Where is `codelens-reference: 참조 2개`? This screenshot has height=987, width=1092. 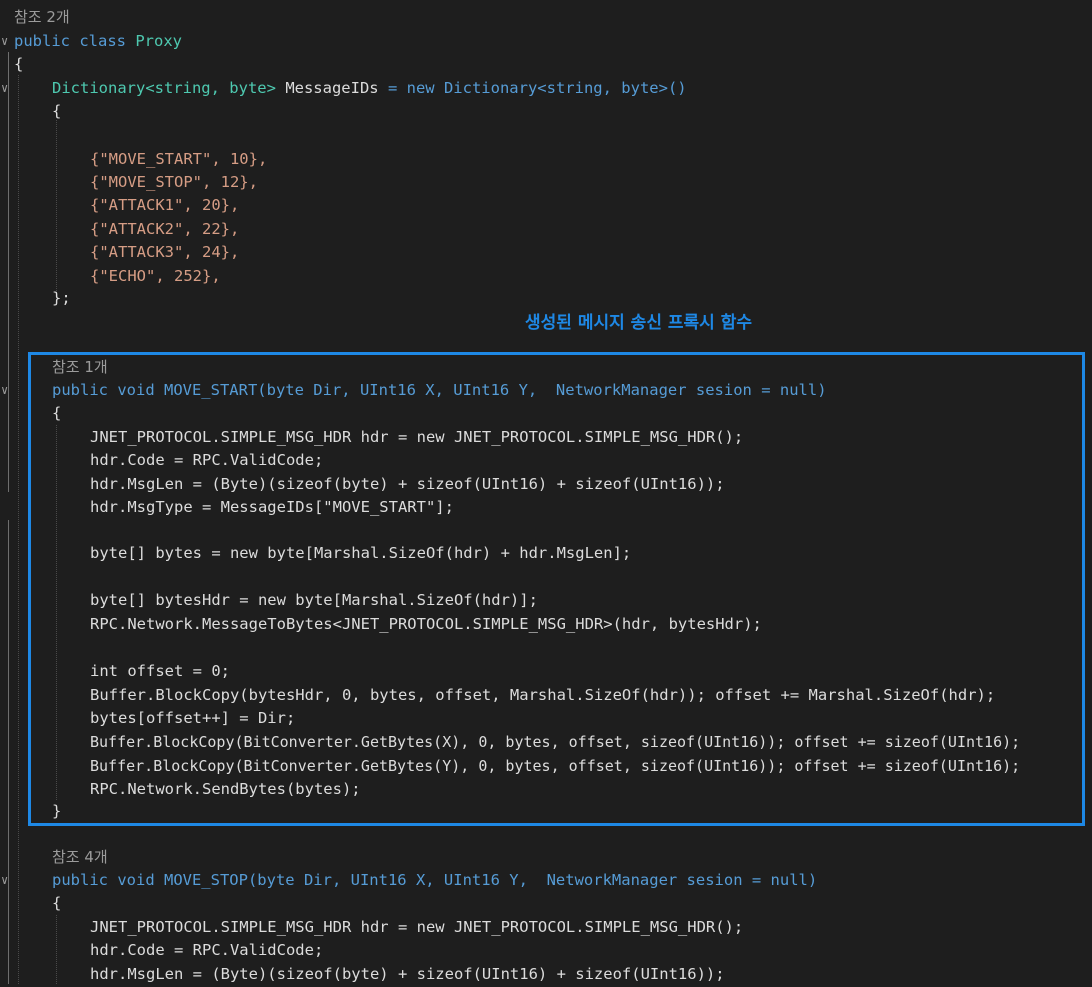
codelens-reference: 참조 2개 is located at coordinates (42, 18).